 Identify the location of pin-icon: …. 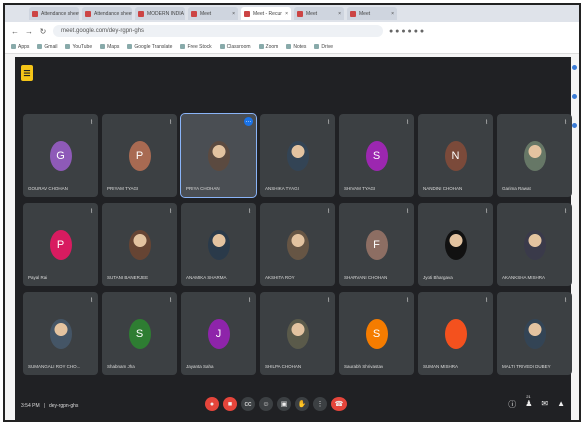
(248, 121).